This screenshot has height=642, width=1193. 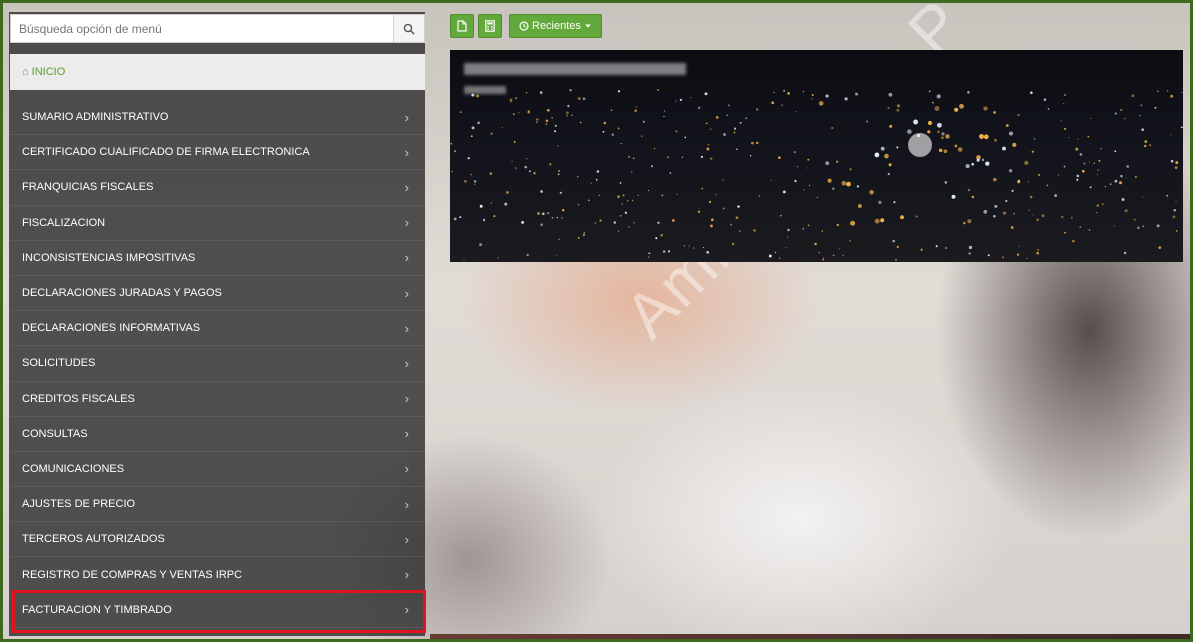 I want to click on sidebar-item-label: AJUSTES DE PRECIO, so click(x=79, y=504).